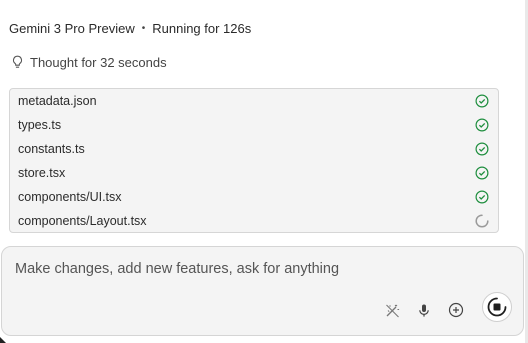 The height and width of the screenshot is (343, 528). What do you see at coordinates (254, 221) in the screenshot?
I see `file-row: components/Layout.tsx` at bounding box center [254, 221].